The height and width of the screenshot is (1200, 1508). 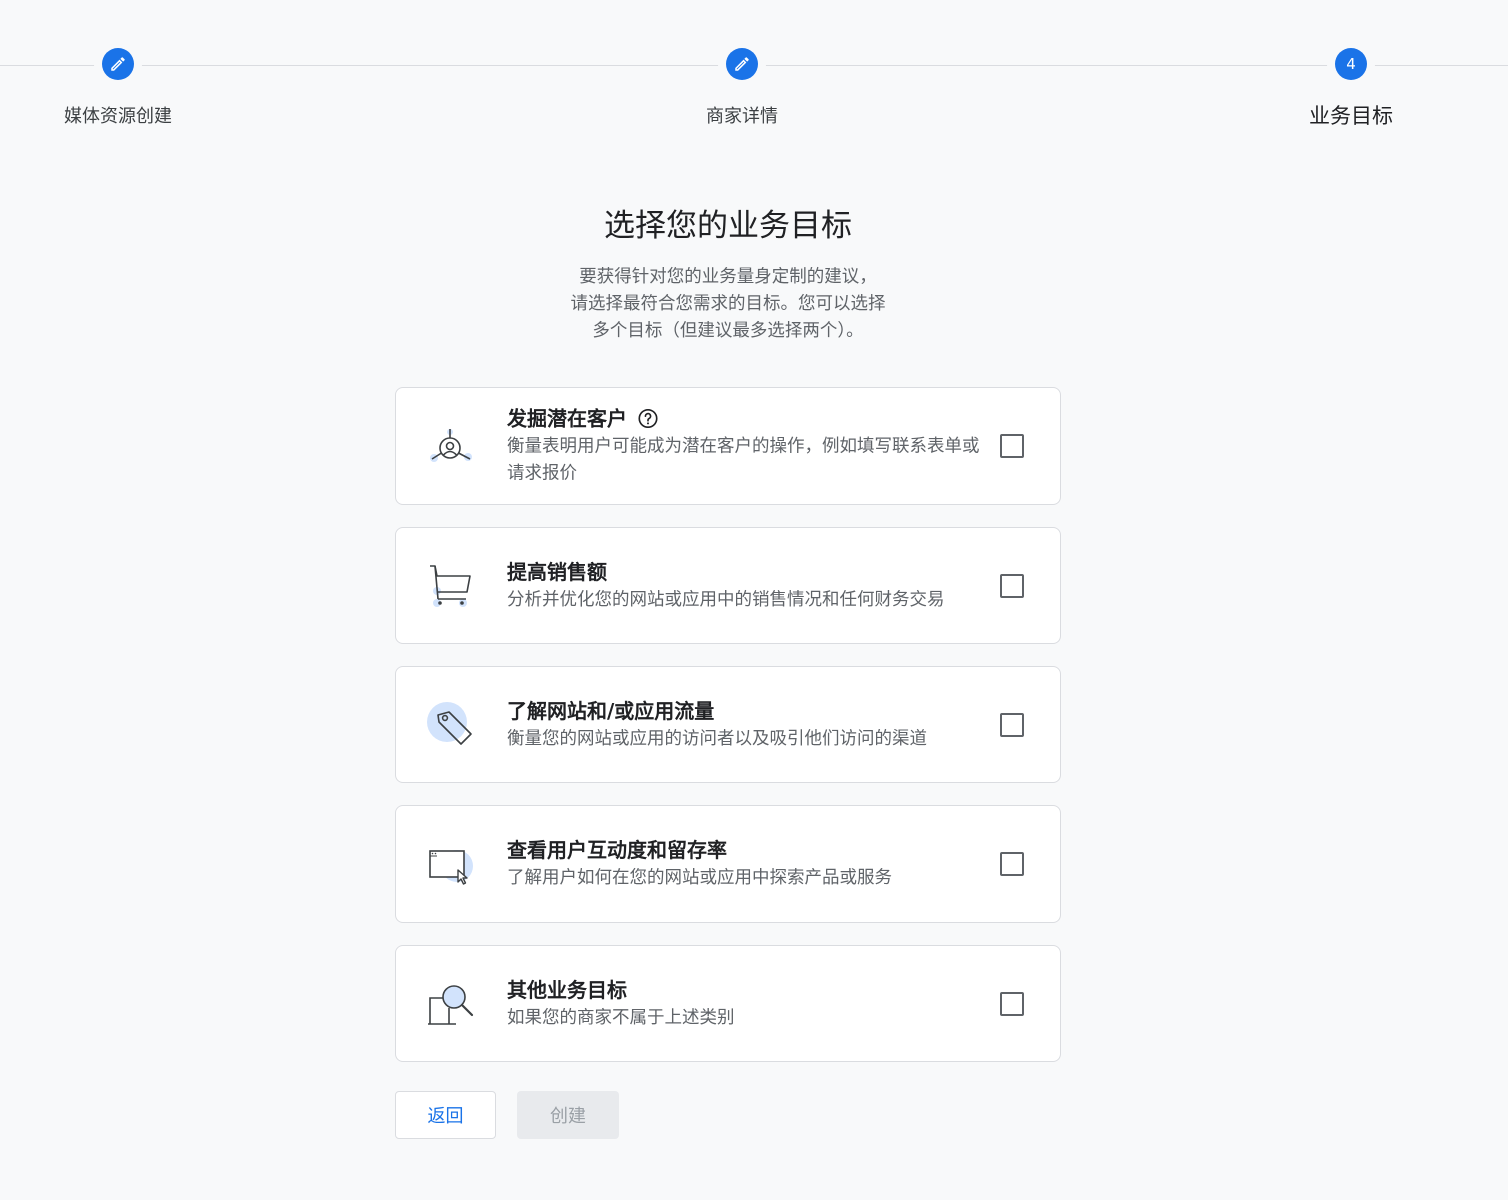 What do you see at coordinates (746, 725) in the screenshot?
I see `goal-text: 了解网站和/或应用流量 衡量您的网站或应用的访问者以及吸引他们访问的渠道` at bounding box center [746, 725].